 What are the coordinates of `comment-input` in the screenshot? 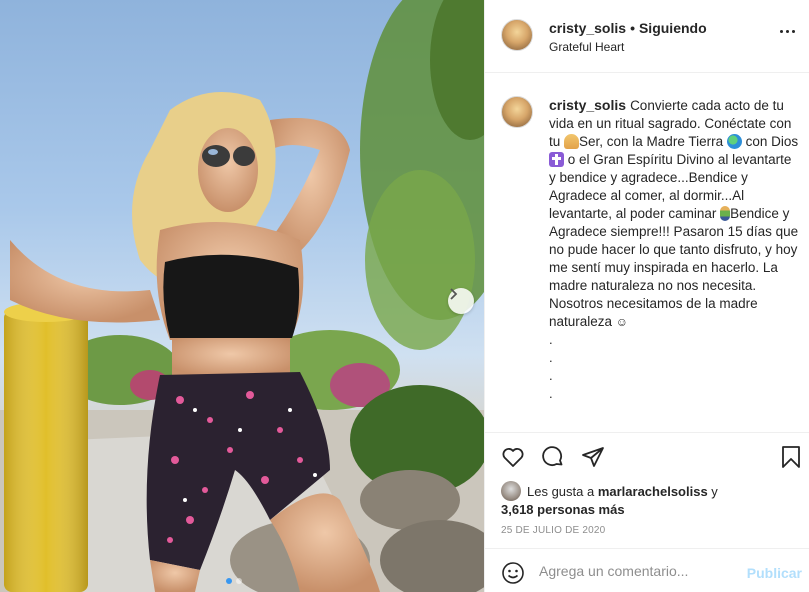 It's located at (639, 571).